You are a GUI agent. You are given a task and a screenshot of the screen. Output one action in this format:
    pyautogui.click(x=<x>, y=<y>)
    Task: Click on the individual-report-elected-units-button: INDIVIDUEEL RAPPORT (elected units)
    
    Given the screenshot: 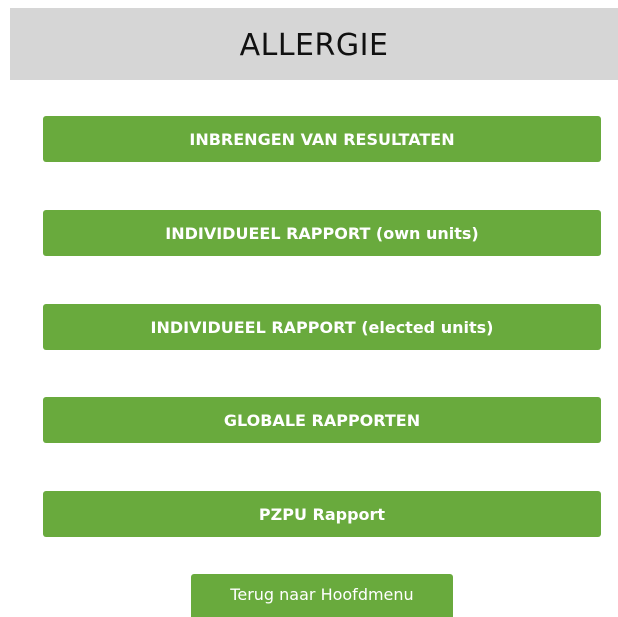 What is the action you would take?
    pyautogui.click(x=322, y=327)
    